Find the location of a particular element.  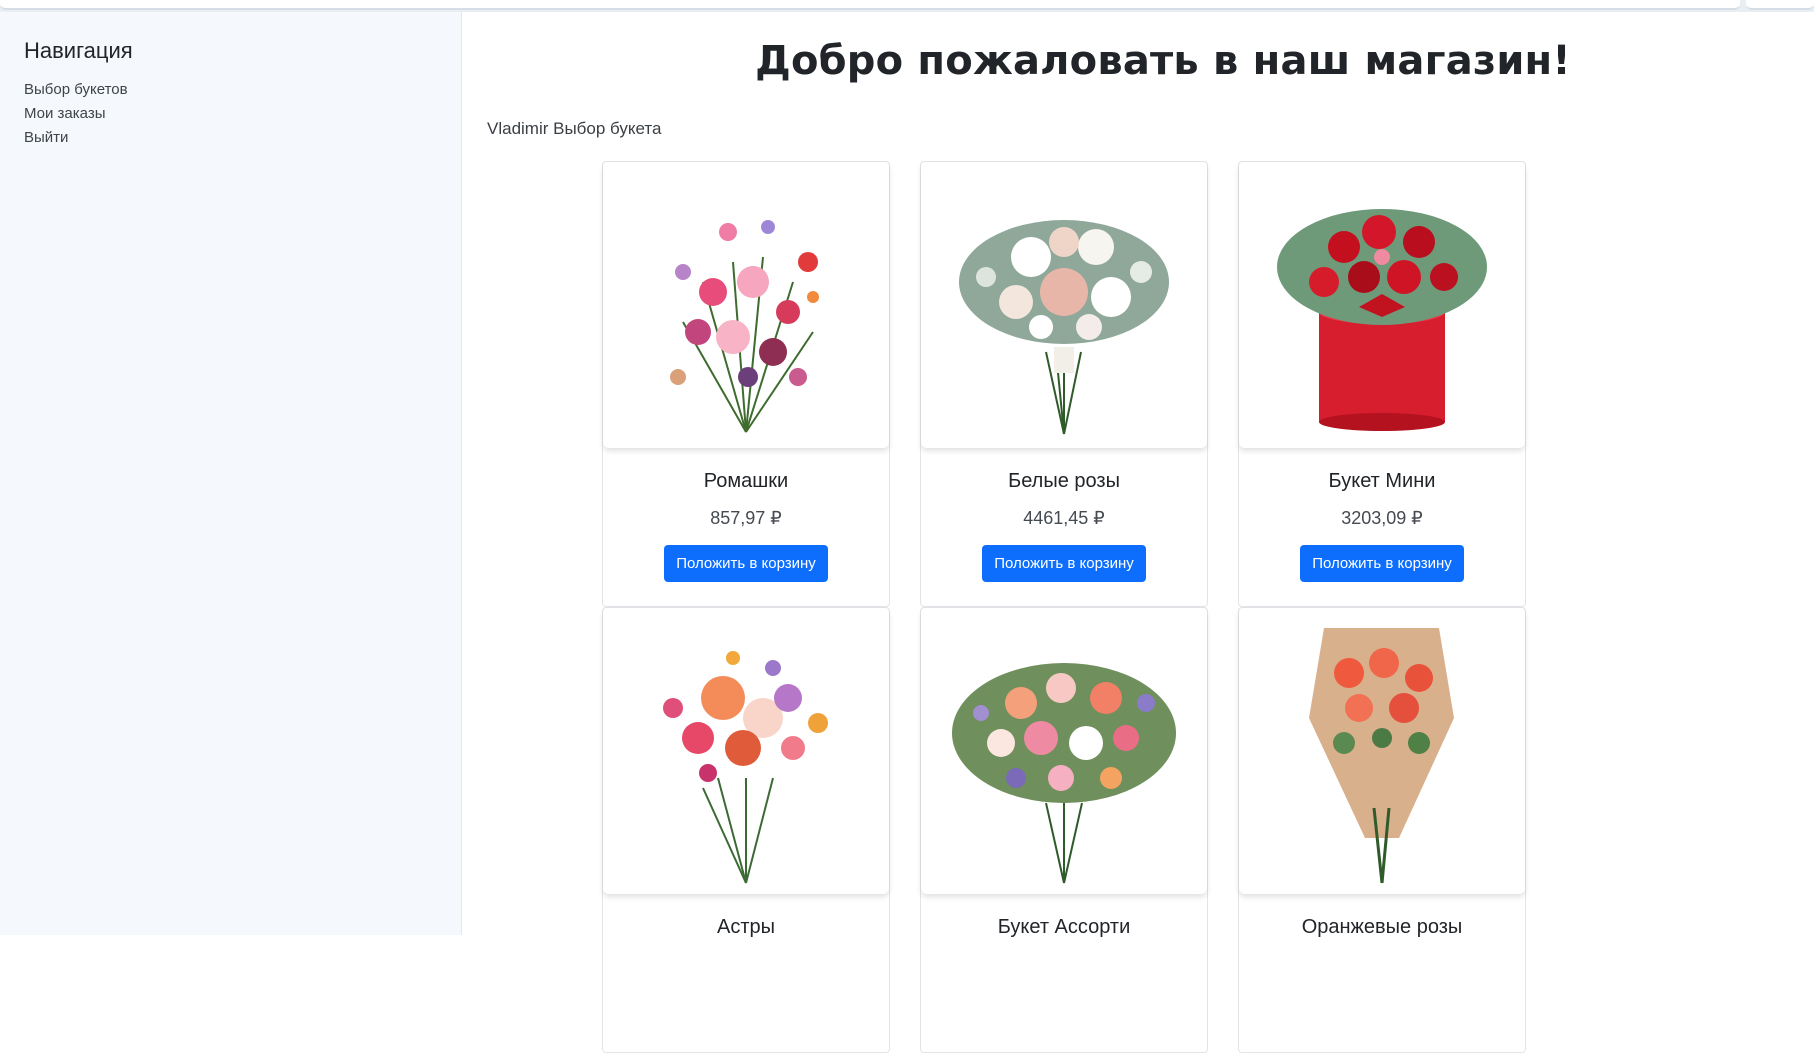

product-card: Оранжевые розы is located at coordinates (1382, 830).